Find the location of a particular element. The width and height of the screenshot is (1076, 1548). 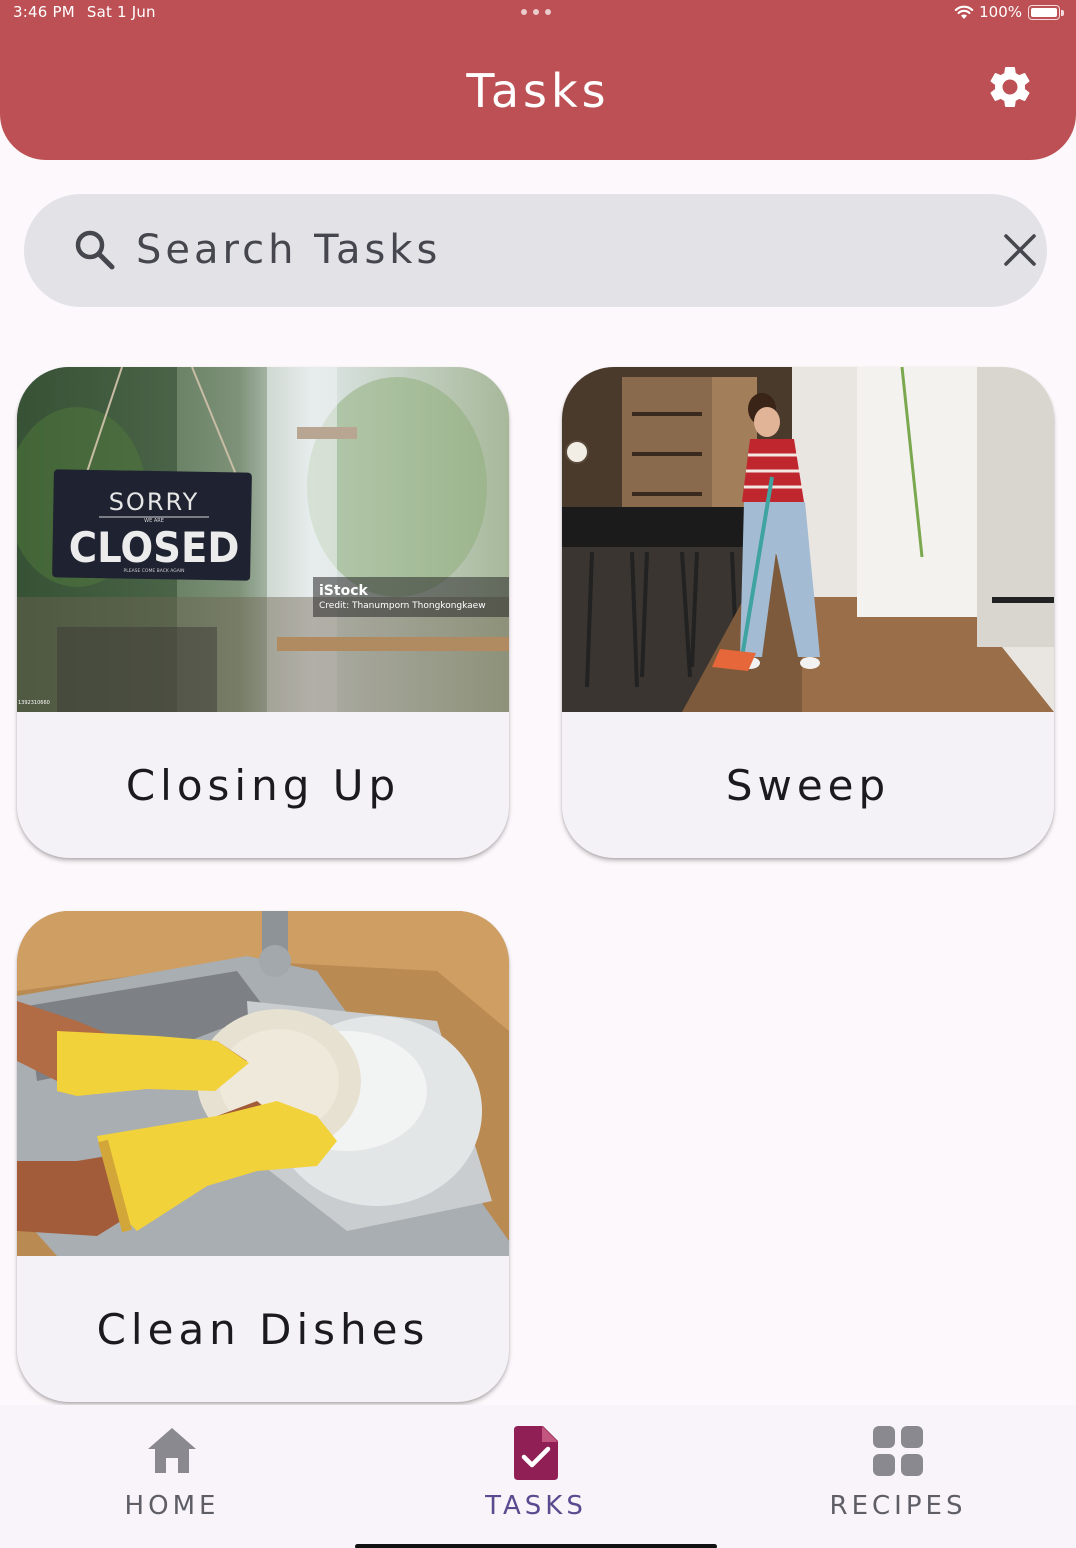

clear-search-button is located at coordinates (1020, 250).